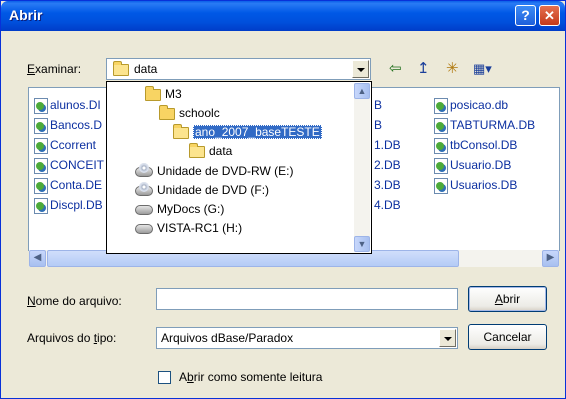 Image resolution: width=566 pixels, height=399 pixels. What do you see at coordinates (76, 185) in the screenshot?
I see `file-name: Conta.DE` at bounding box center [76, 185].